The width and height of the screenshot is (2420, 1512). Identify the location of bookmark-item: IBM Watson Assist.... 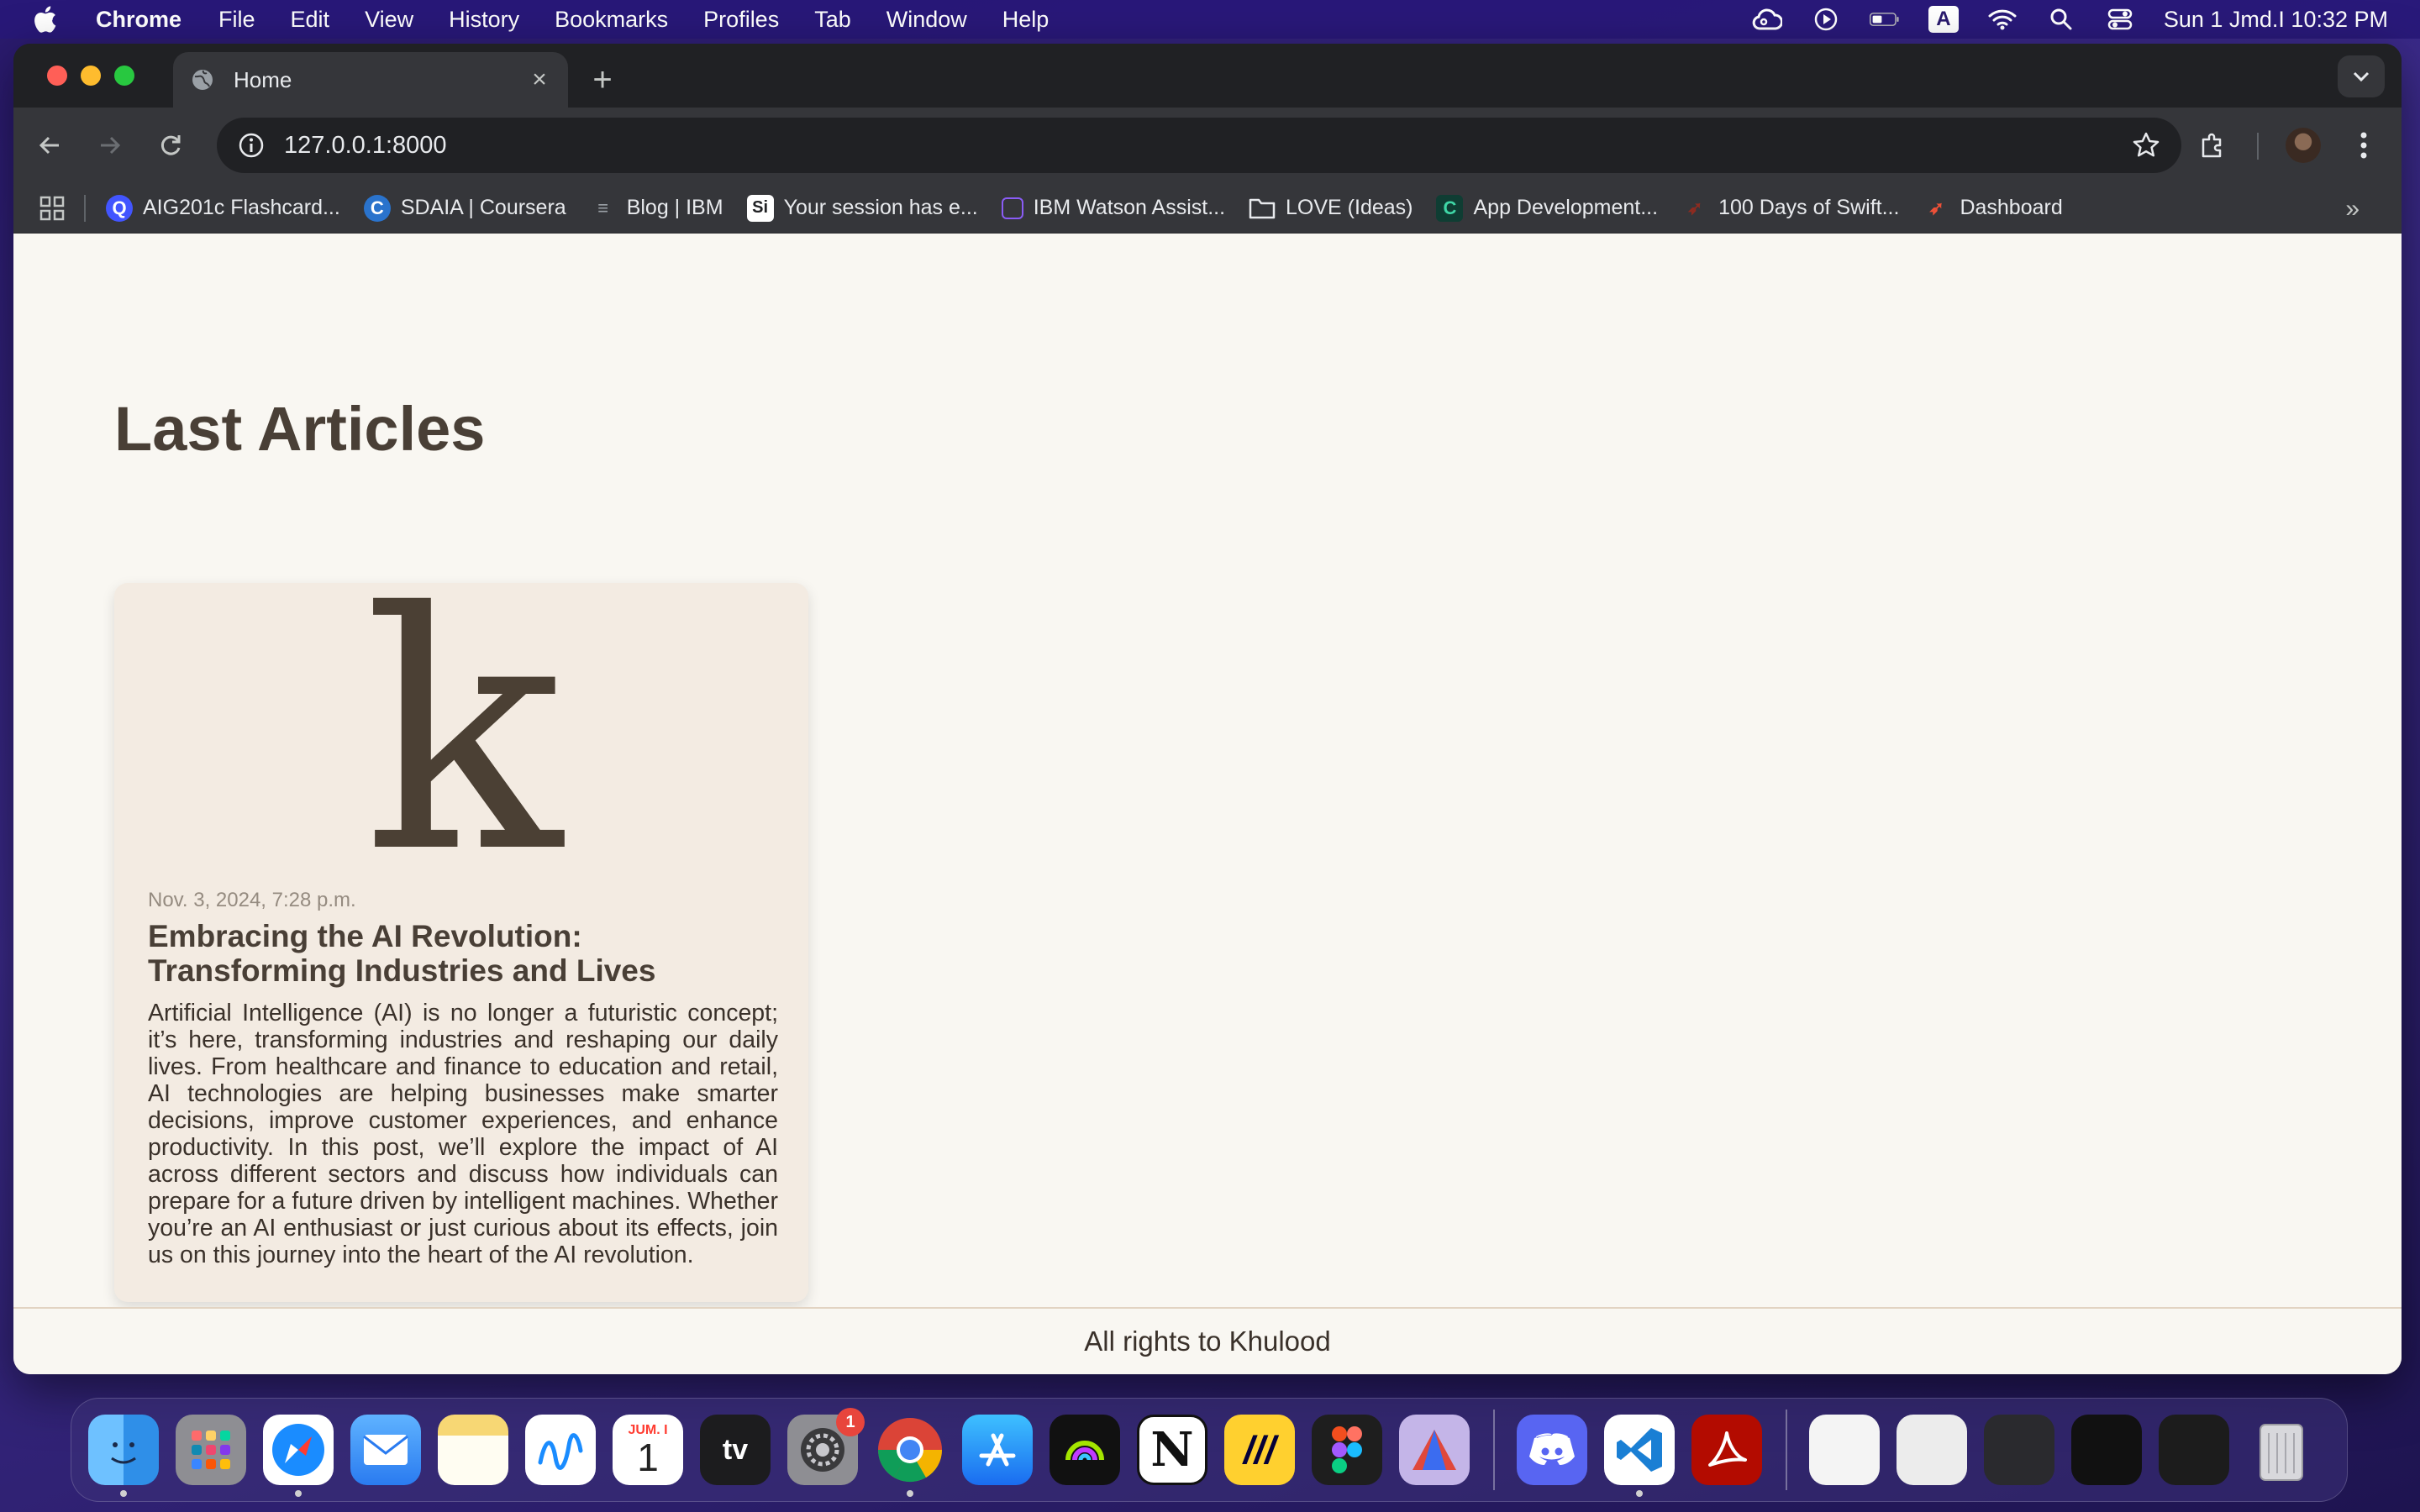
(1113, 208).